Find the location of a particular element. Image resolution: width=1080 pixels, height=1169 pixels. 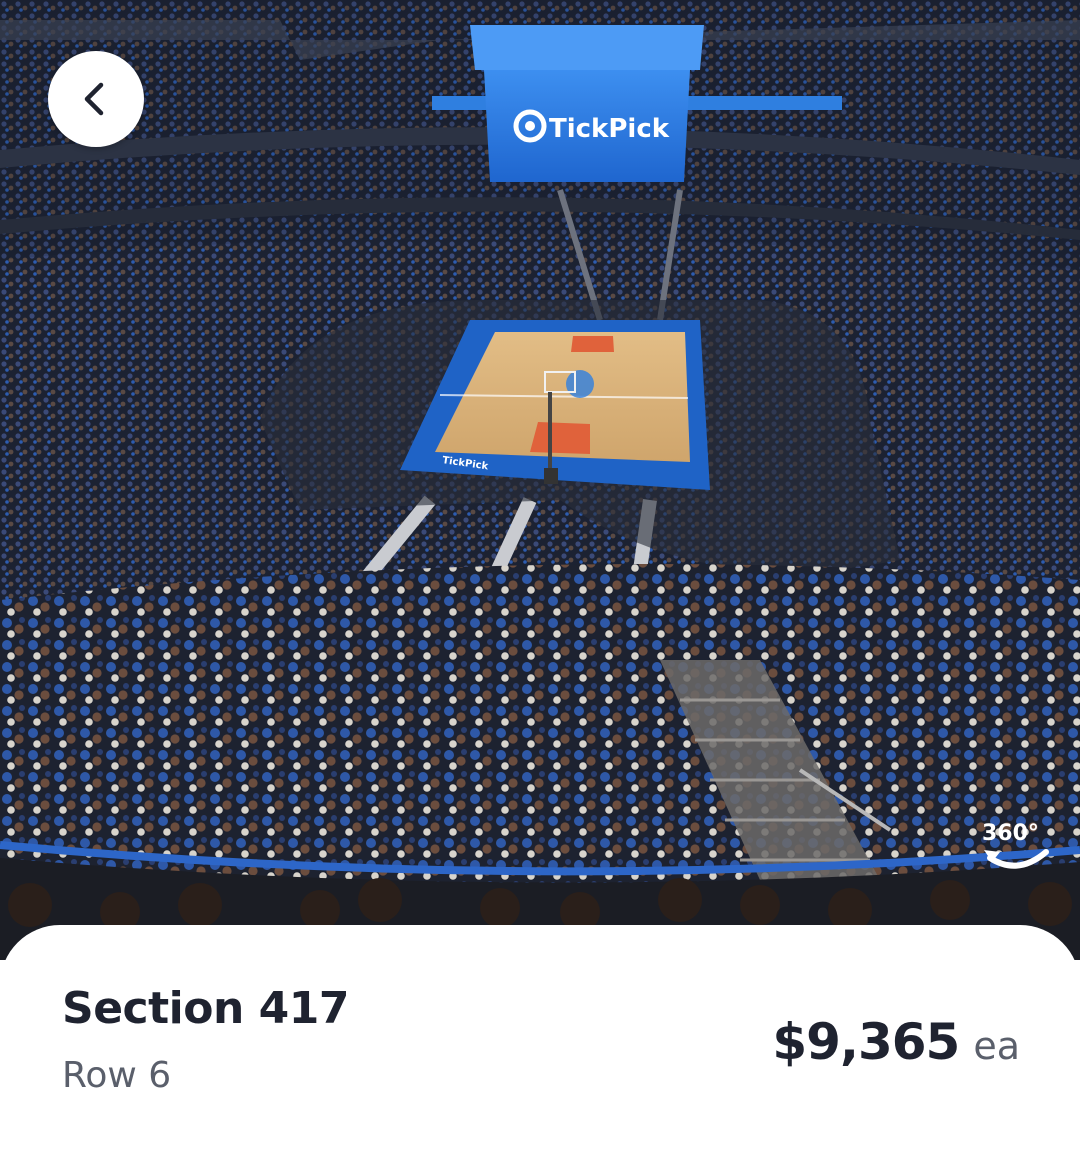

price-block: $9,365 ea is located at coordinates (896, 1042).